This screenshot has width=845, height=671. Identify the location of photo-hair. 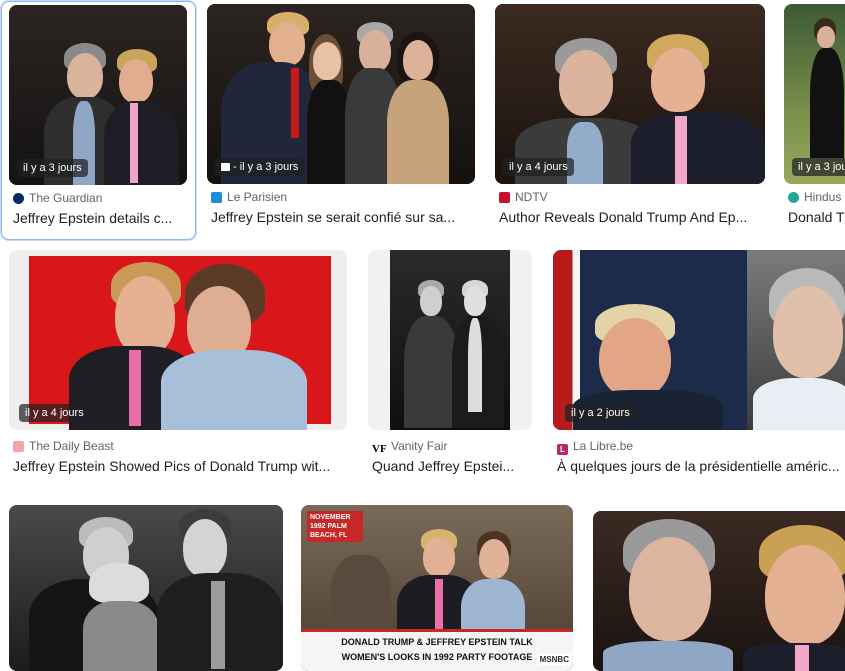
(119, 583).